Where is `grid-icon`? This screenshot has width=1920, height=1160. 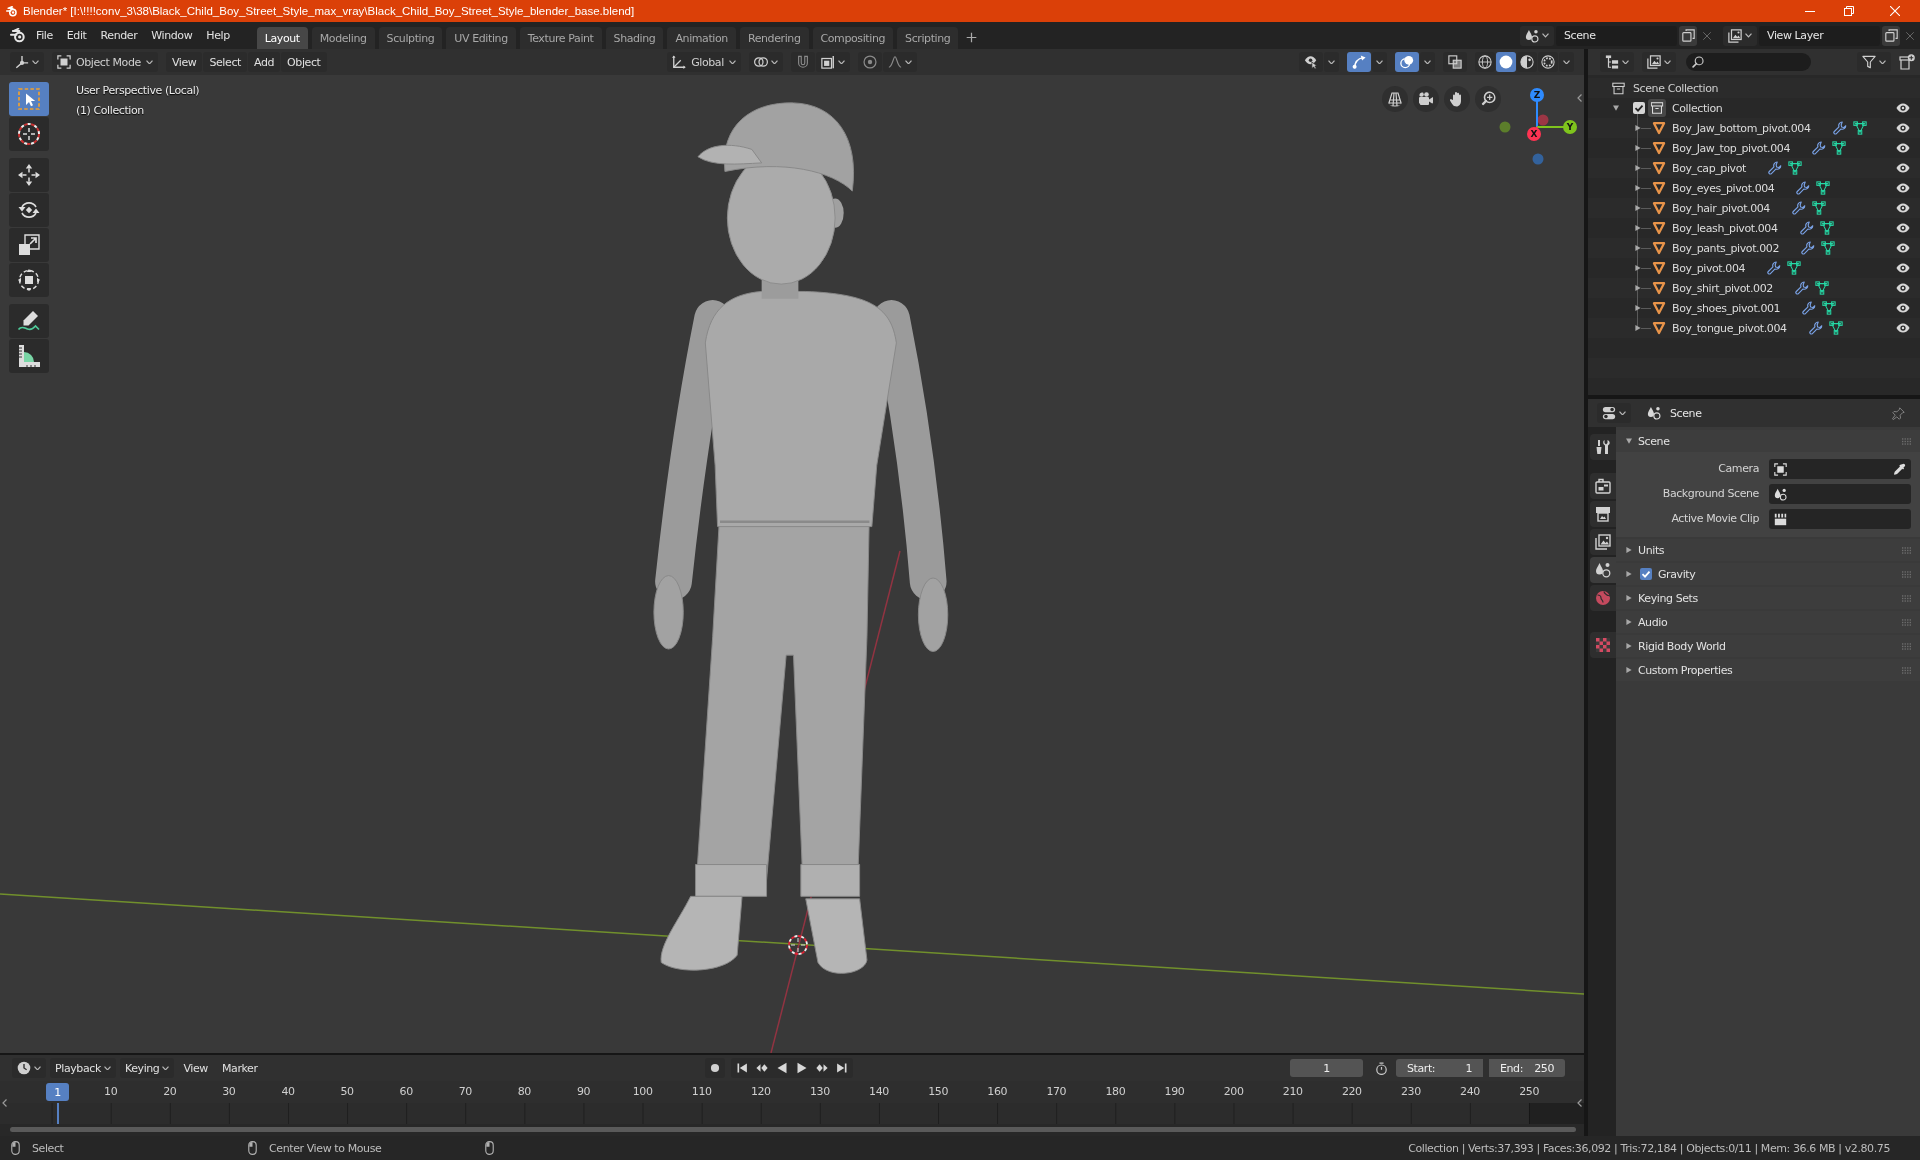 grid-icon is located at coordinates (1395, 99).